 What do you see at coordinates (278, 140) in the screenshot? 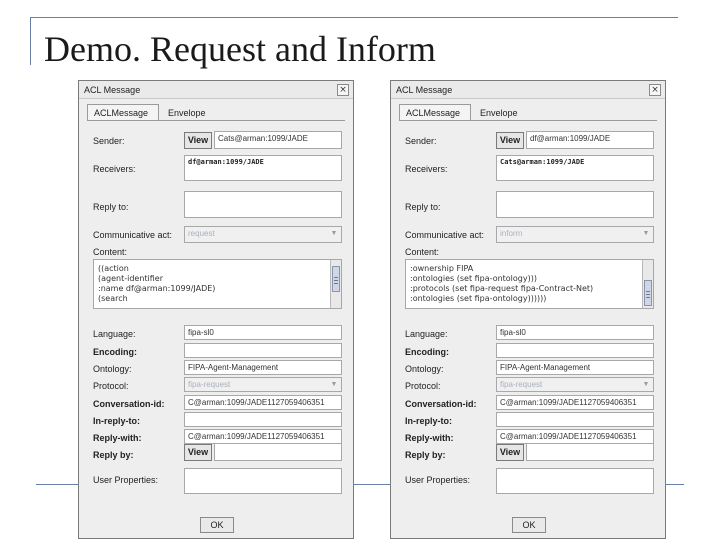
I see `sender-field: Cats@arman:1099/JADE` at bounding box center [278, 140].